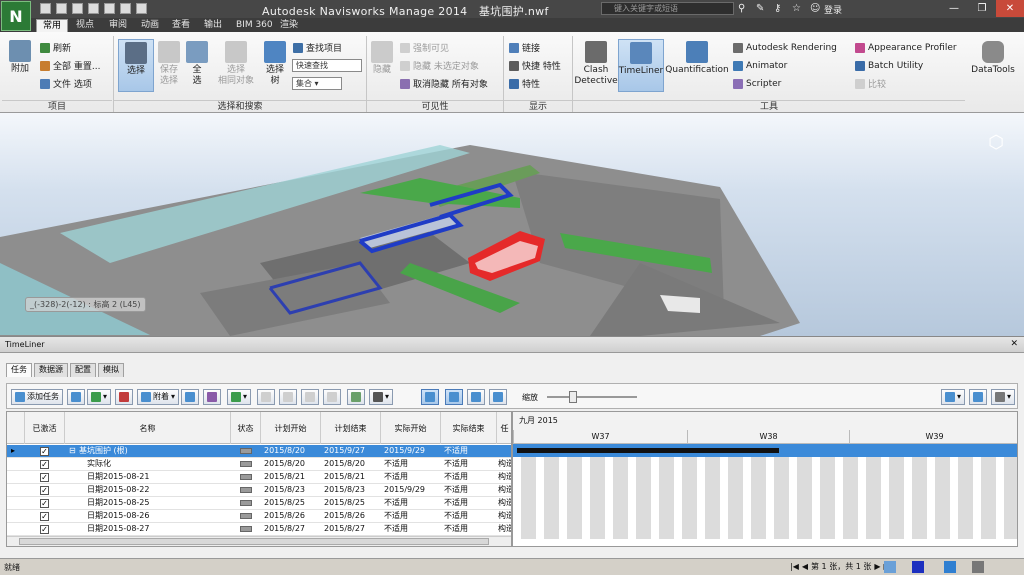 The height and width of the screenshot is (575, 1024). Describe the element at coordinates (794, 566) in the screenshot. I see `first-sheet-icon: |◀` at that location.